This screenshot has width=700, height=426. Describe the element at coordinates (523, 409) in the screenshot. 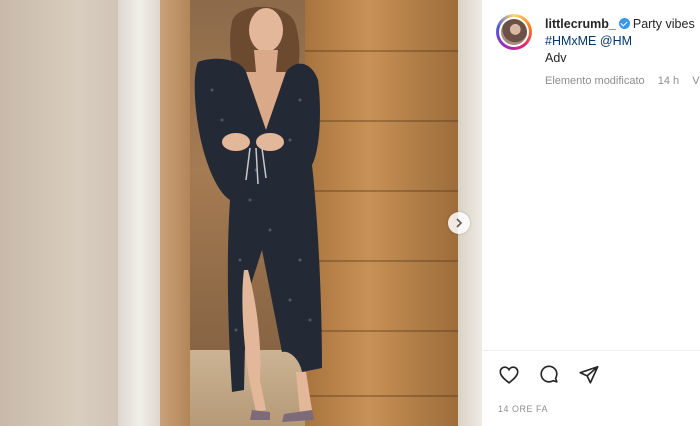

I see `post-timestamp: 14 ORE FA` at that location.